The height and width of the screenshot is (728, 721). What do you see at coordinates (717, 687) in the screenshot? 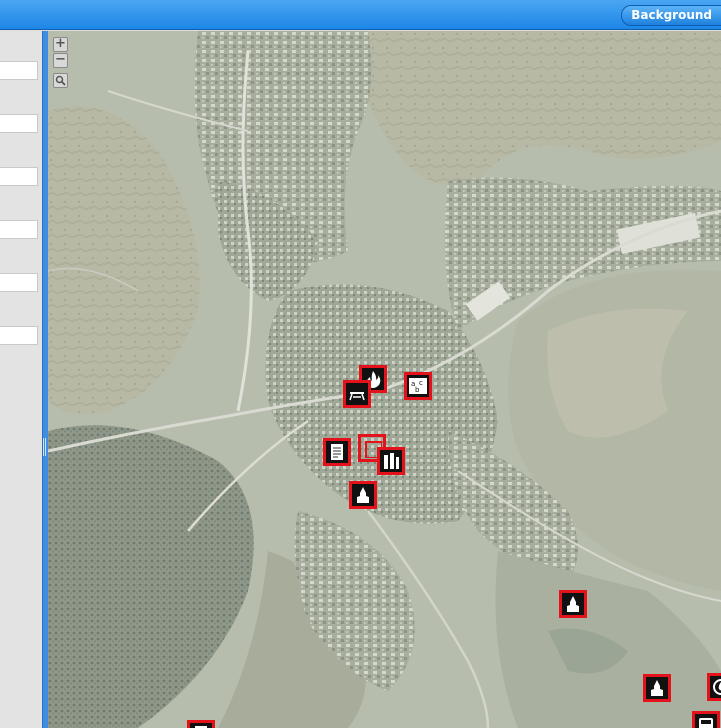
I see `fire-icon` at bounding box center [717, 687].